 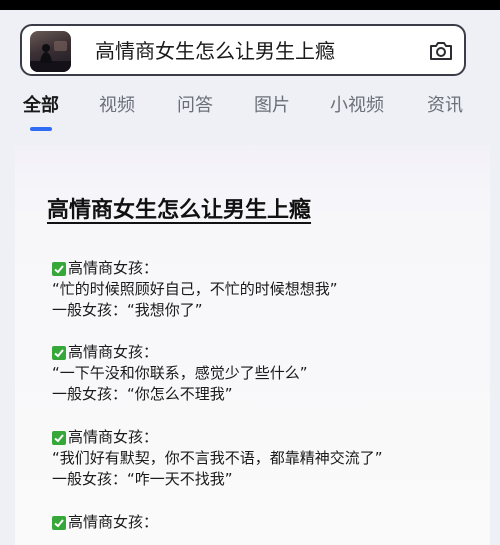 What do you see at coordinates (217, 458) in the screenshot?
I see `item-quote: “我们好有默契，你不言我不语，都靠精神交流了”` at bounding box center [217, 458].